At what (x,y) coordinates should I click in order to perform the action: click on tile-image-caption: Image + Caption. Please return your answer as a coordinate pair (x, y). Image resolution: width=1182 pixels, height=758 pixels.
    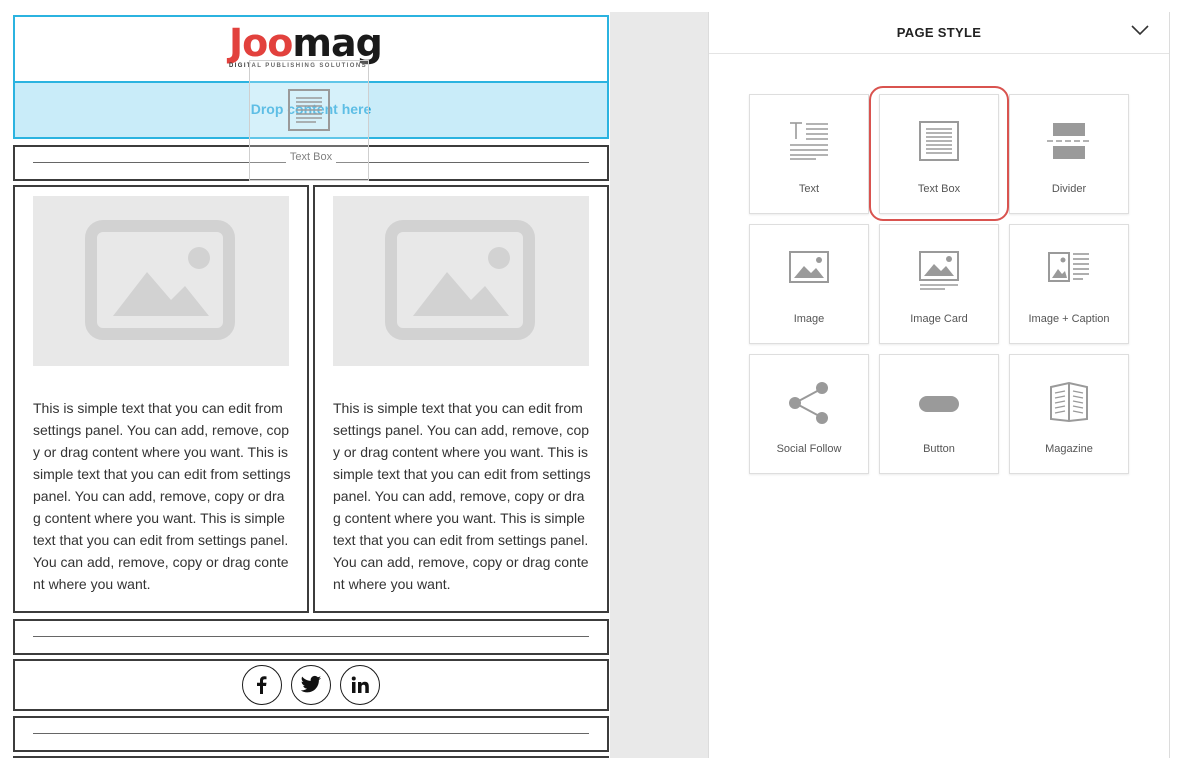
    Looking at the image, I should click on (1069, 284).